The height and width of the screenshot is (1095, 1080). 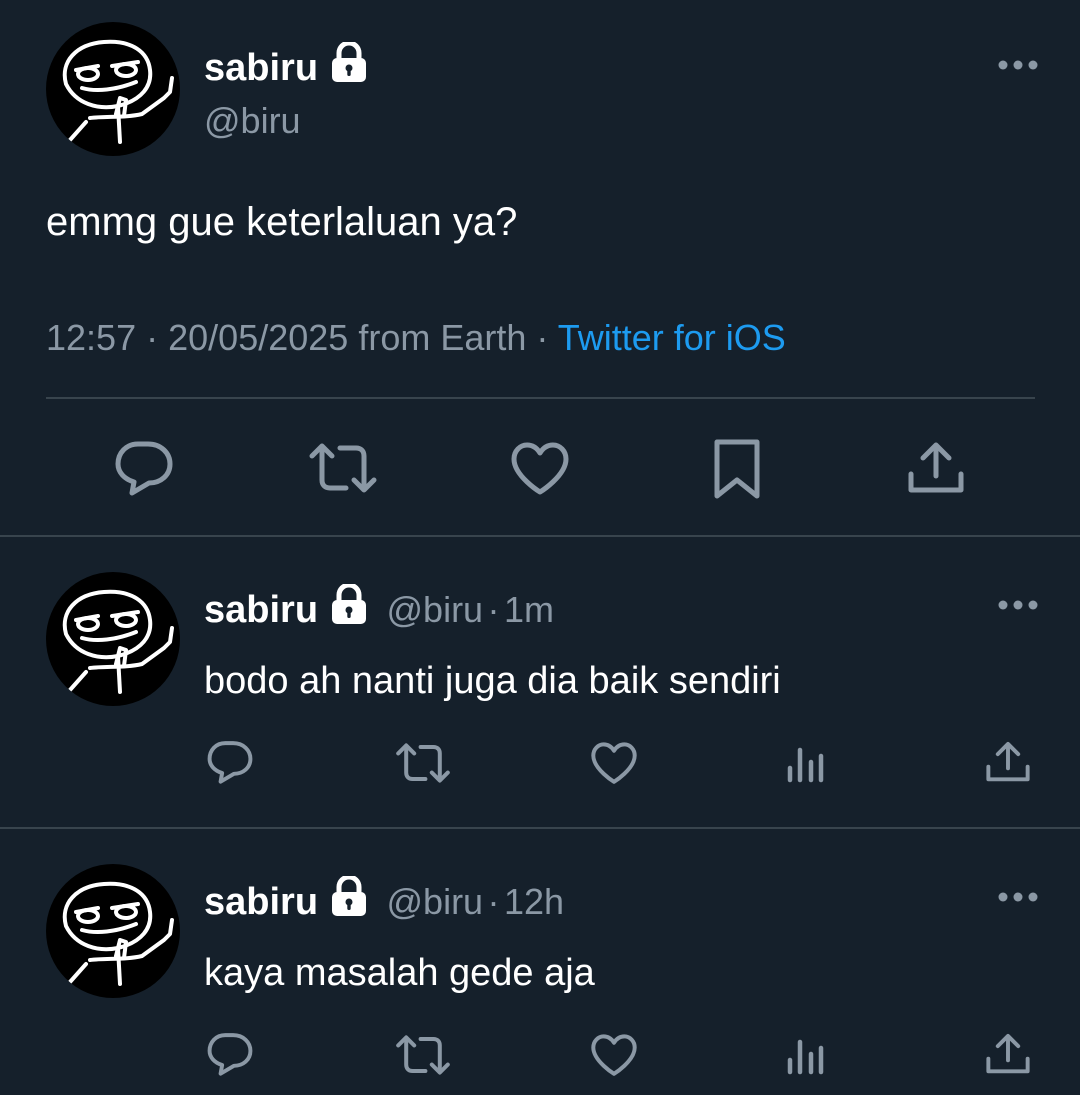 What do you see at coordinates (534, 901) in the screenshot?
I see `timestamp: 12h` at bounding box center [534, 901].